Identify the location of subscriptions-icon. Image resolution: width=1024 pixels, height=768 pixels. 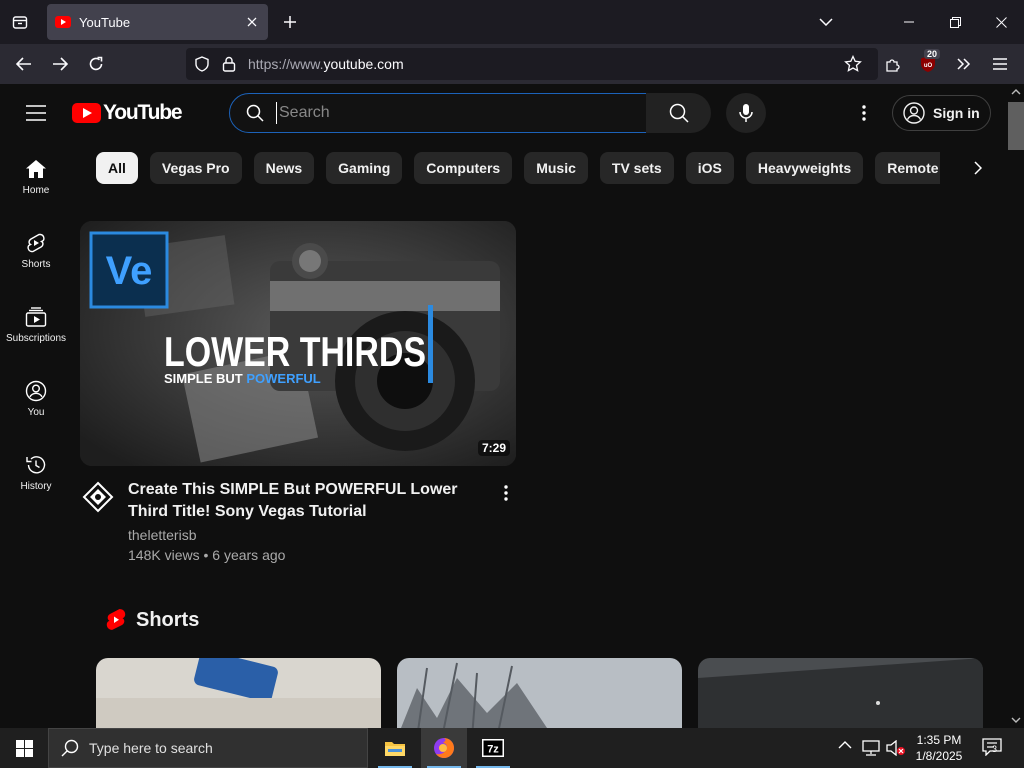
(36, 317).